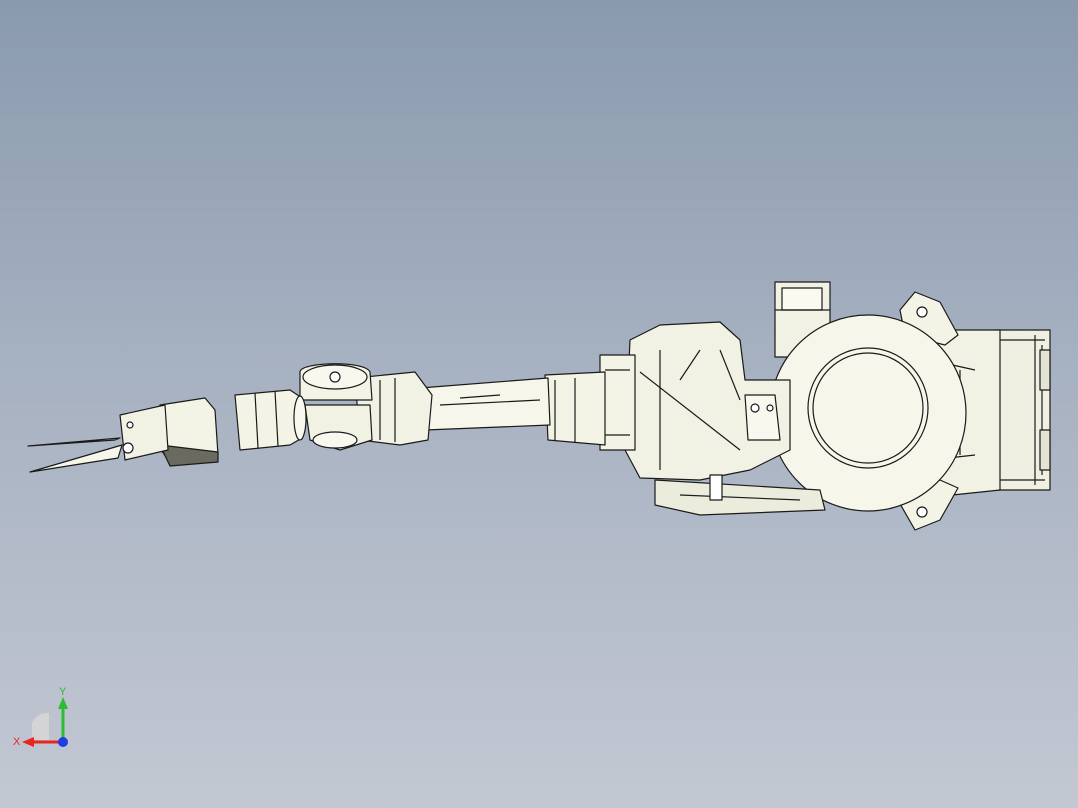 This screenshot has width=1078, height=808. I want to click on triad-plane, so click(40, 726).